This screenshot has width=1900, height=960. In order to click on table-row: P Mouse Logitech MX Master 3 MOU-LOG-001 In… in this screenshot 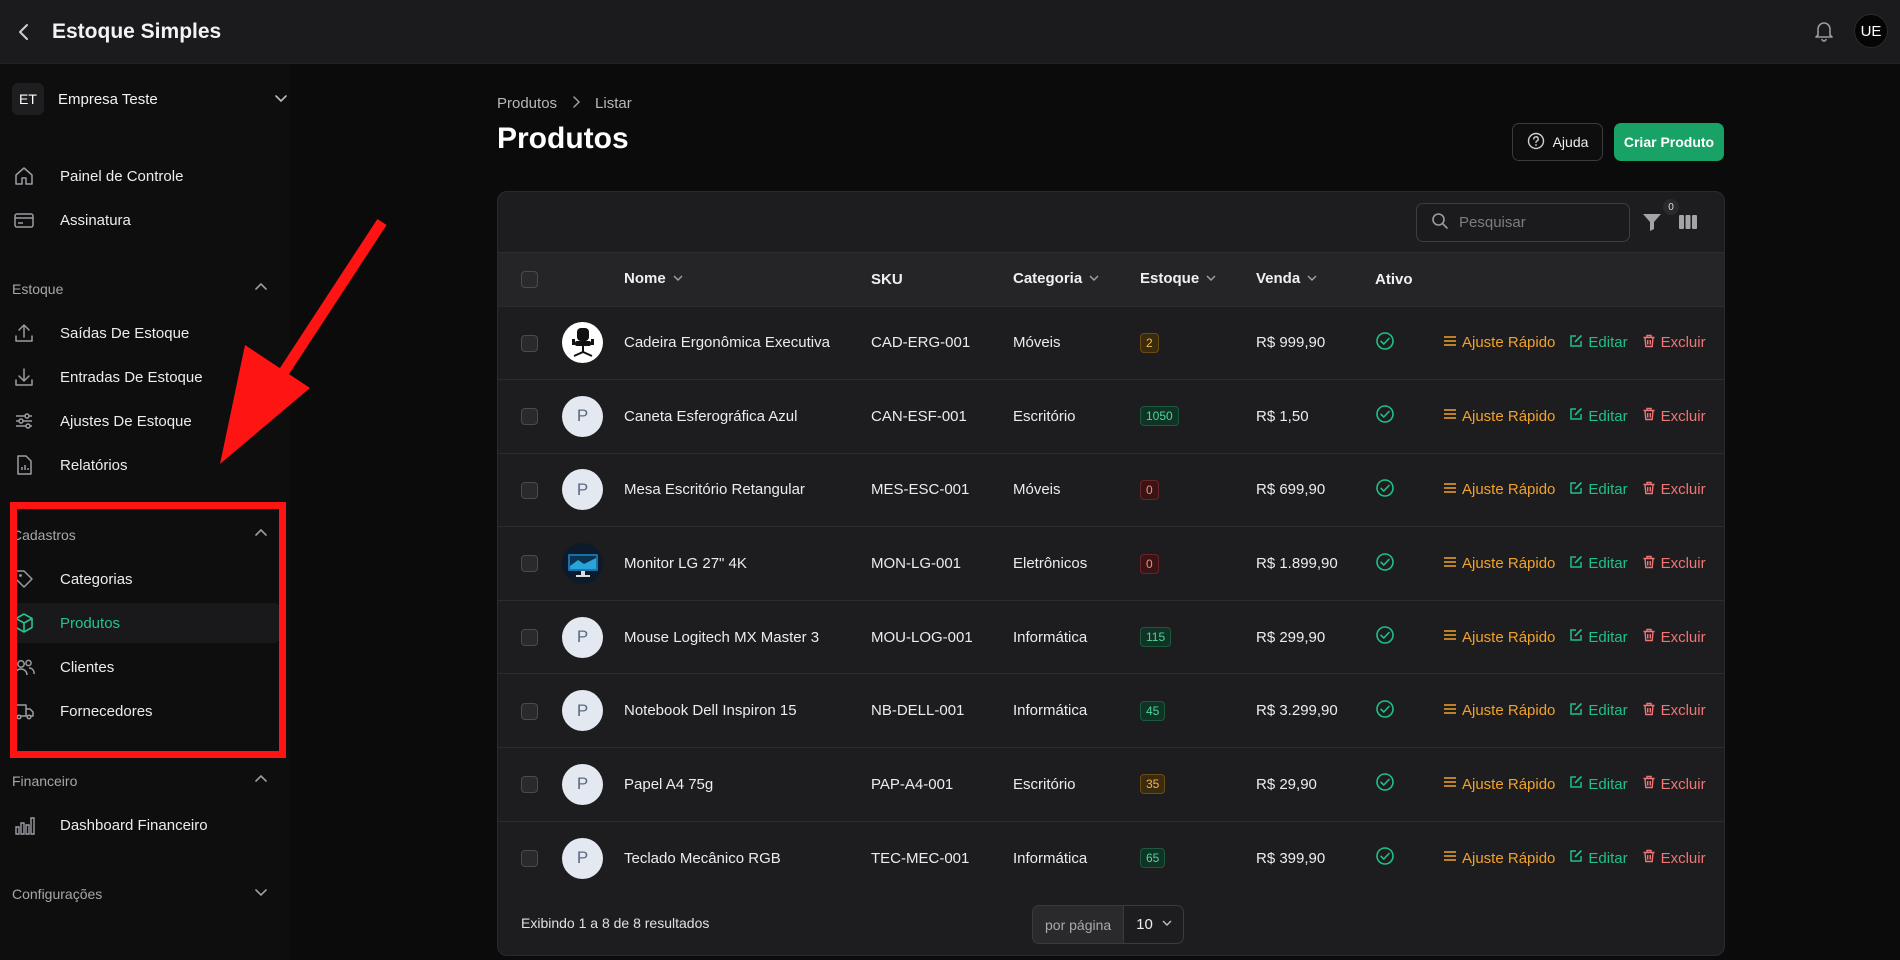, I will do `click(1111, 637)`.